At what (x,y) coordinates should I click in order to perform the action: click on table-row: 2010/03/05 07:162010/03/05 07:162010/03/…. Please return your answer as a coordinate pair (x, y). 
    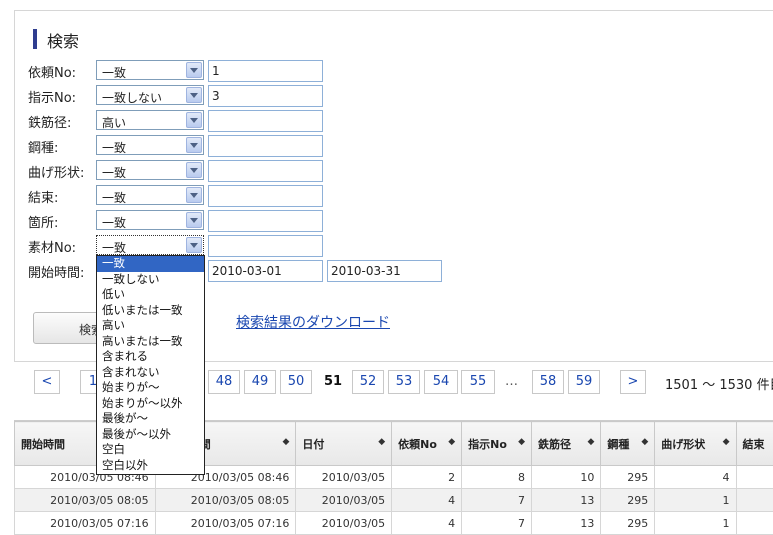
    Looking at the image, I should click on (394, 523).